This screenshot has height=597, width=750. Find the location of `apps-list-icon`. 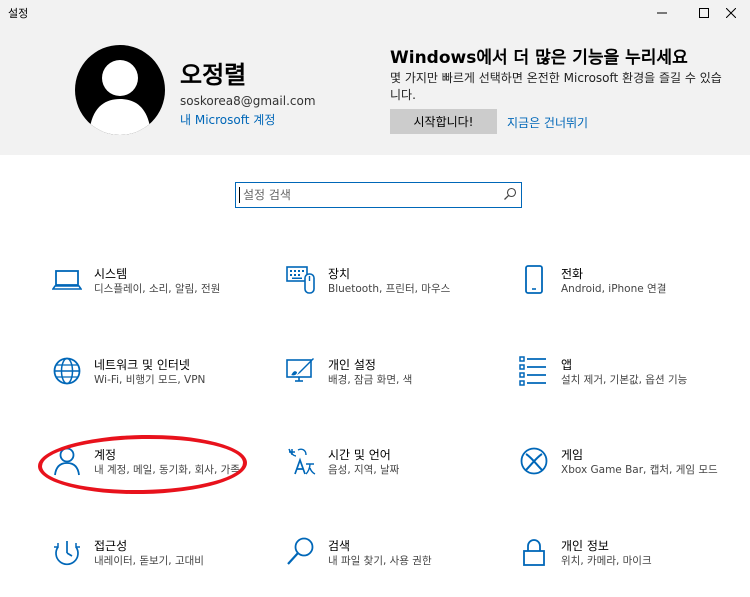

apps-list-icon is located at coordinates (534, 373).